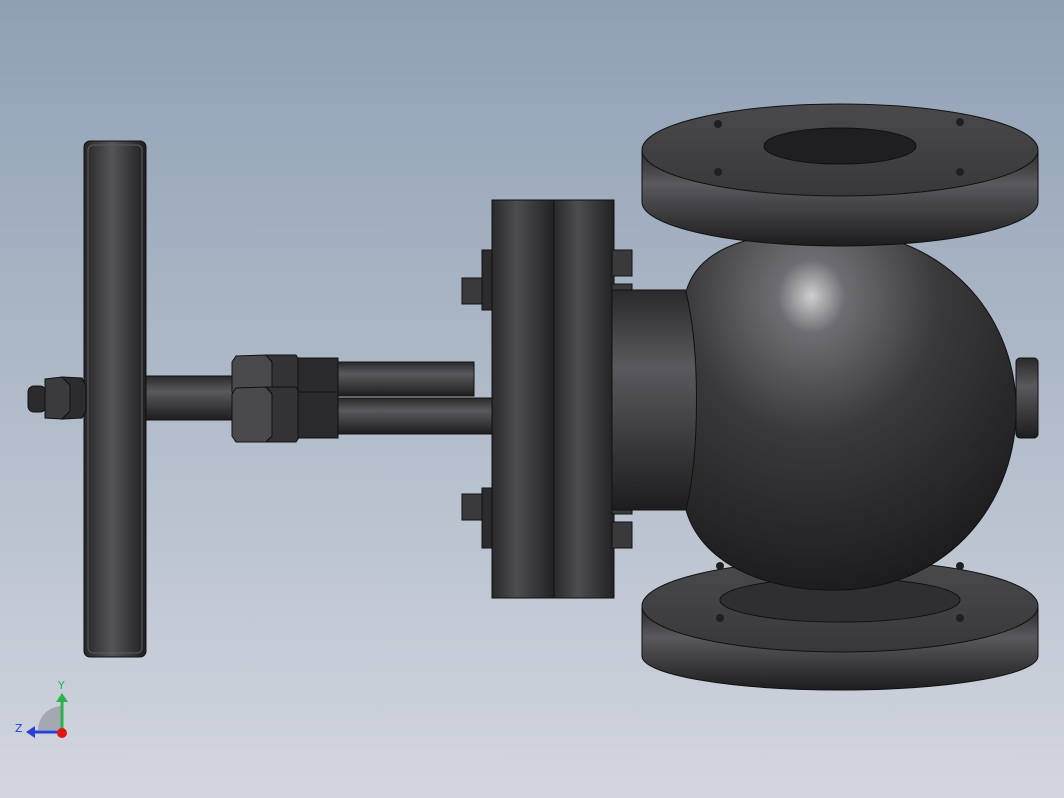 This screenshot has height=798, width=1064. What do you see at coordinates (1027, 398) in the screenshot?
I see `side-port` at bounding box center [1027, 398].